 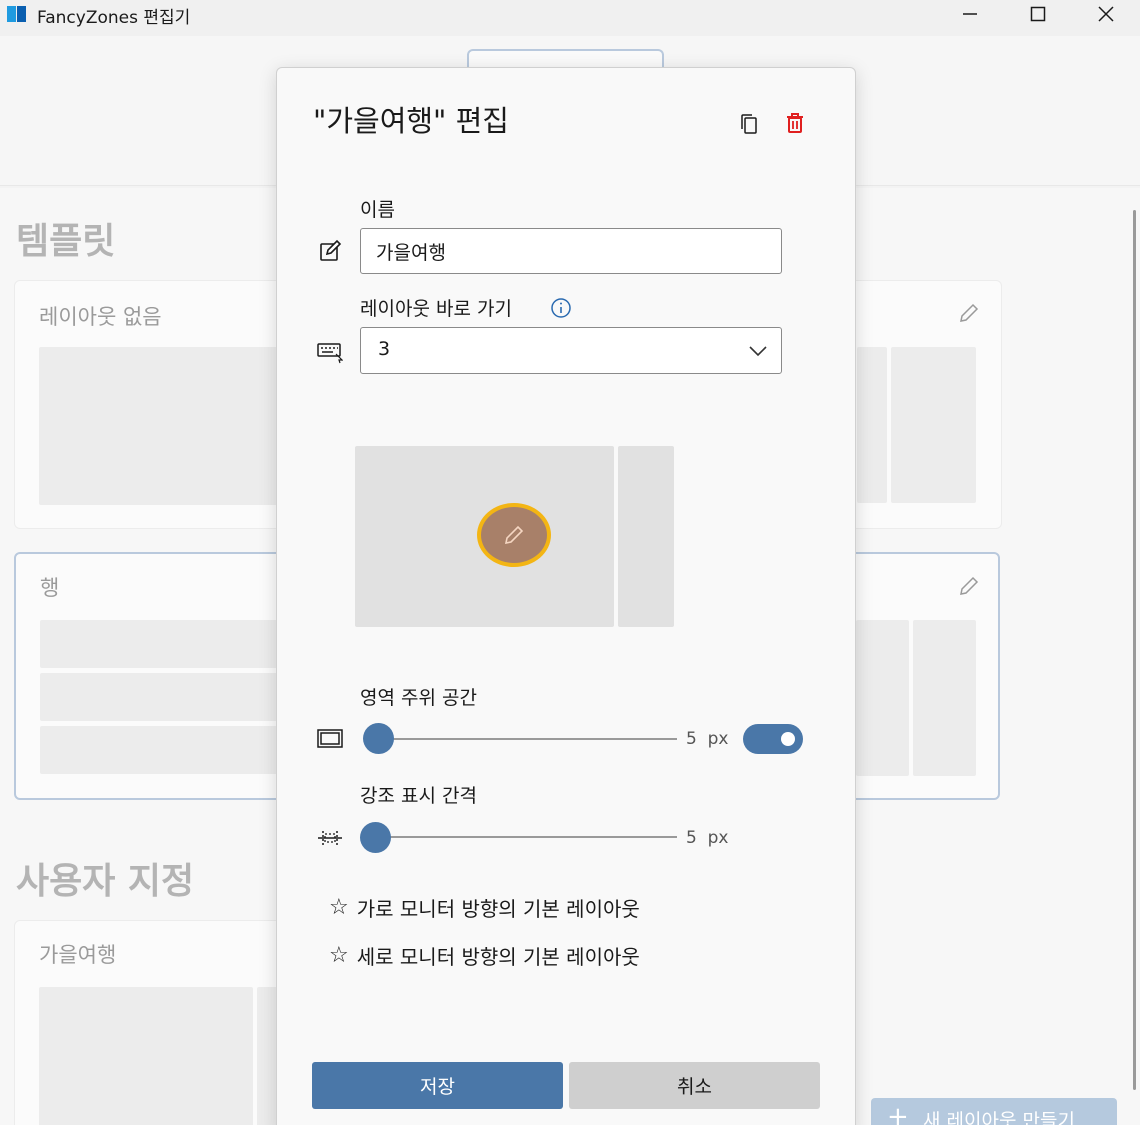 What do you see at coordinates (570, 18) in the screenshot?
I see `title-bar: FancyZones 편집기` at bounding box center [570, 18].